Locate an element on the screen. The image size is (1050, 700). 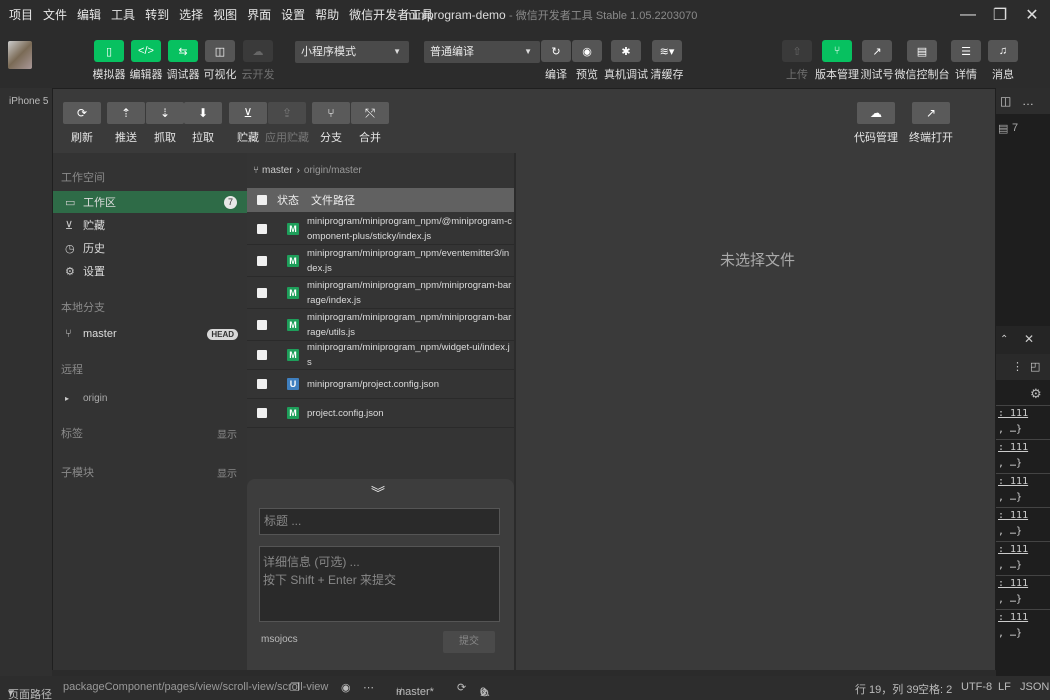
refresh-button: ⟳ 刷新 is located at coordinates (82, 123).